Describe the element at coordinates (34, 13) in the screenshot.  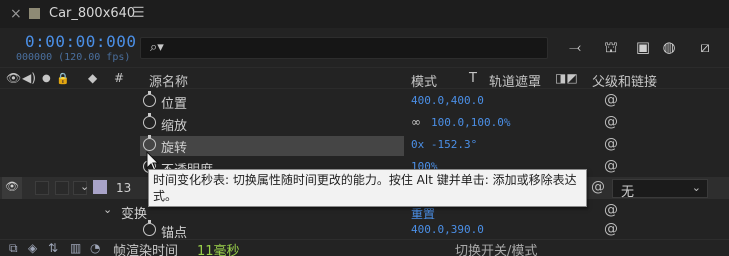
I see `composition-color-swatch` at that location.